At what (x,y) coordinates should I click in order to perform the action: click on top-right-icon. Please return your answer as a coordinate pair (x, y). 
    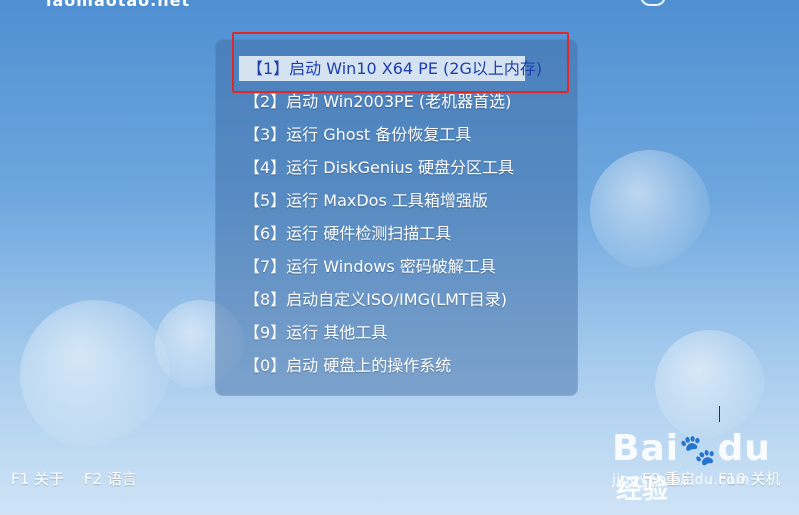
    Looking at the image, I should click on (653, 3).